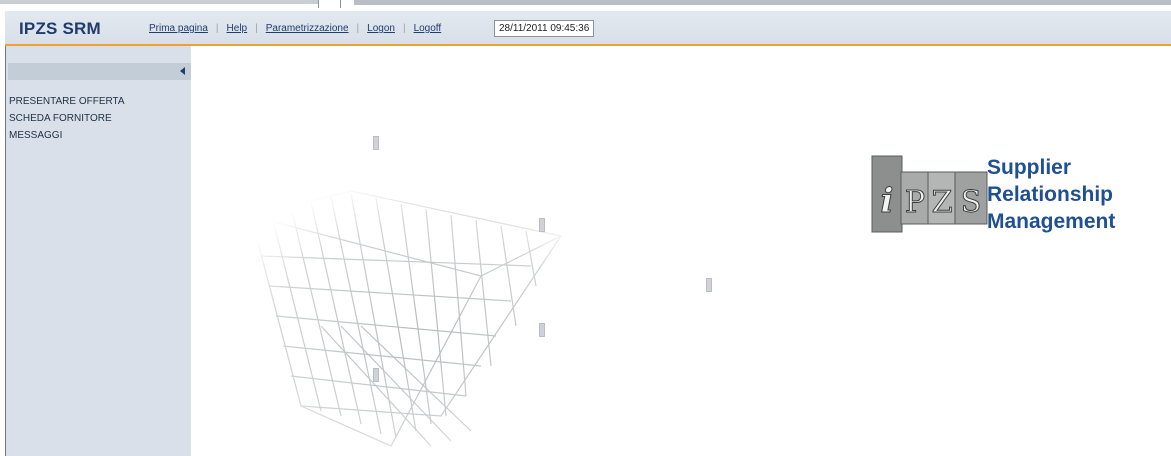 The height and width of the screenshot is (456, 1171). Describe the element at coordinates (159, 2) in the screenshot. I see `top-strip-left` at that location.